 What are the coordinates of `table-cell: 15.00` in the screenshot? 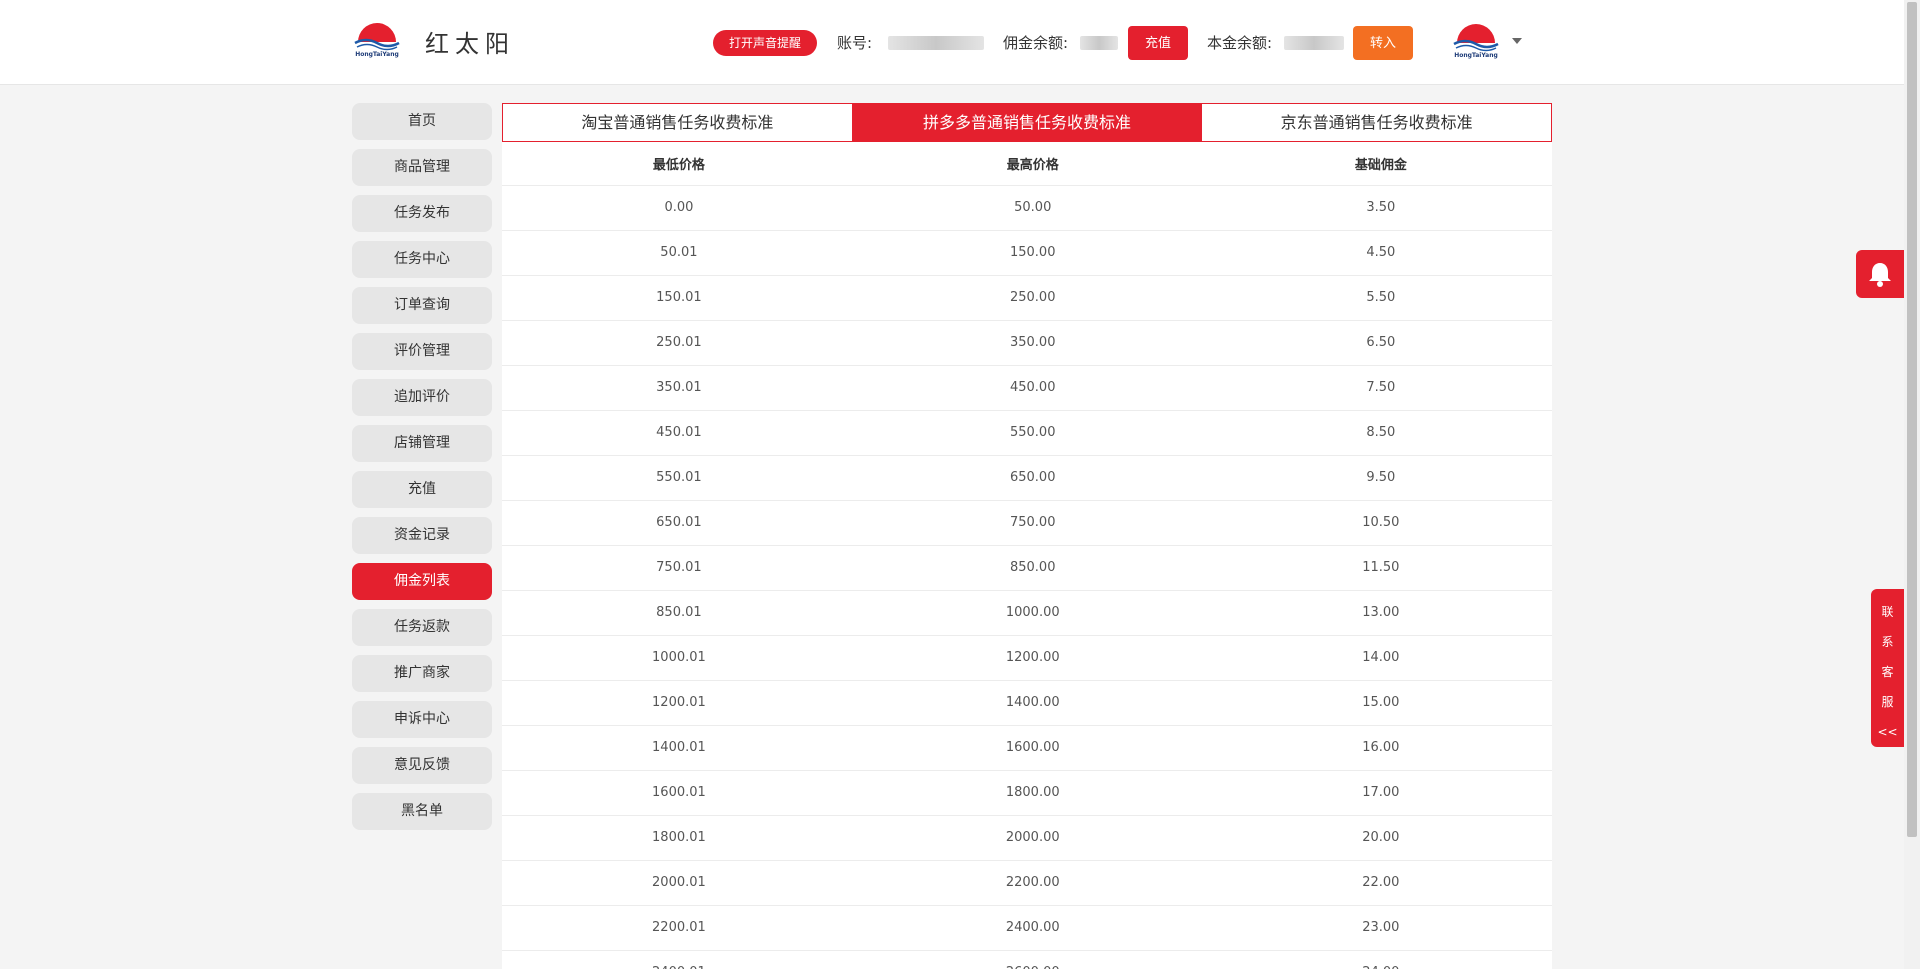 It's located at (1380, 703).